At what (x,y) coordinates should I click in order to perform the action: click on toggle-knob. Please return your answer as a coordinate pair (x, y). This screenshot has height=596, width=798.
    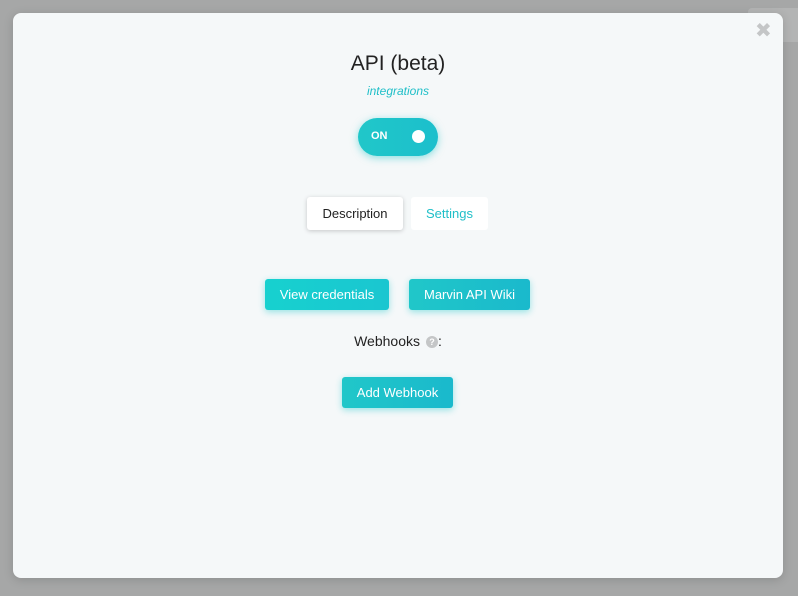
    Looking at the image, I should click on (418, 136).